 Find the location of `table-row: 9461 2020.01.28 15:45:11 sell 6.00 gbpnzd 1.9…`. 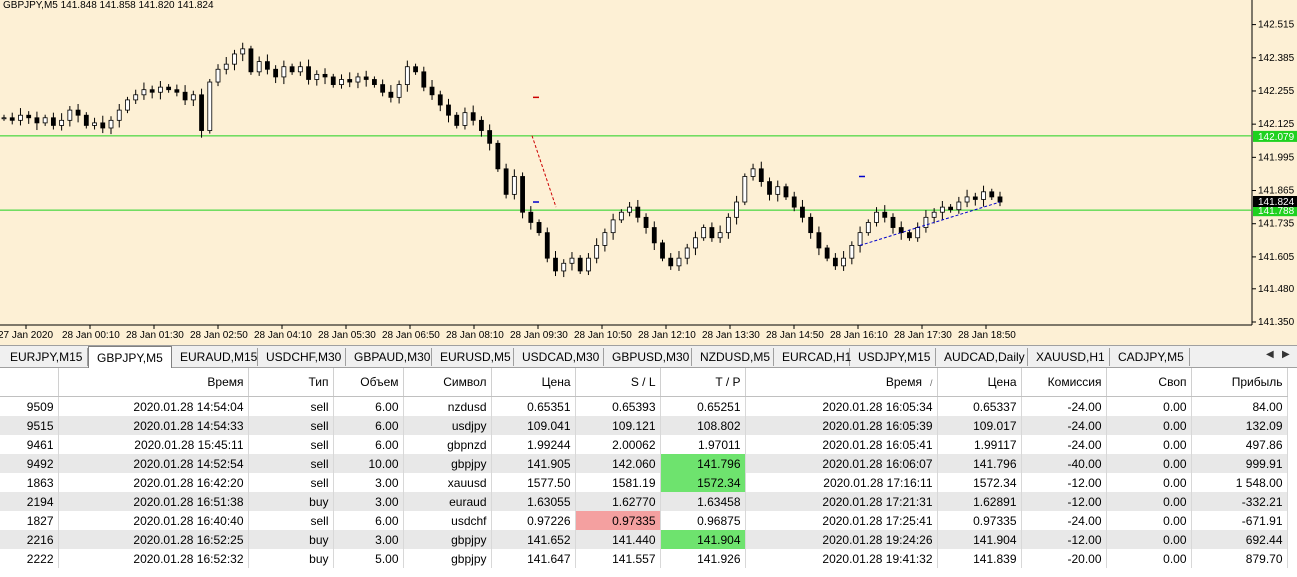

table-row: 9461 2020.01.28 15:45:11 sell 6.00 gbpnzd 1.9… is located at coordinates (644, 444).